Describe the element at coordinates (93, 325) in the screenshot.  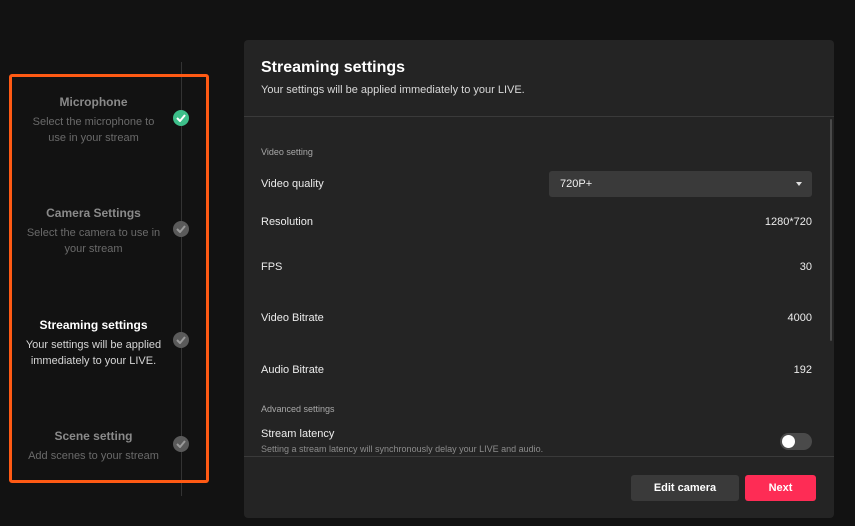
I see `step-title: Streaming settings` at that location.